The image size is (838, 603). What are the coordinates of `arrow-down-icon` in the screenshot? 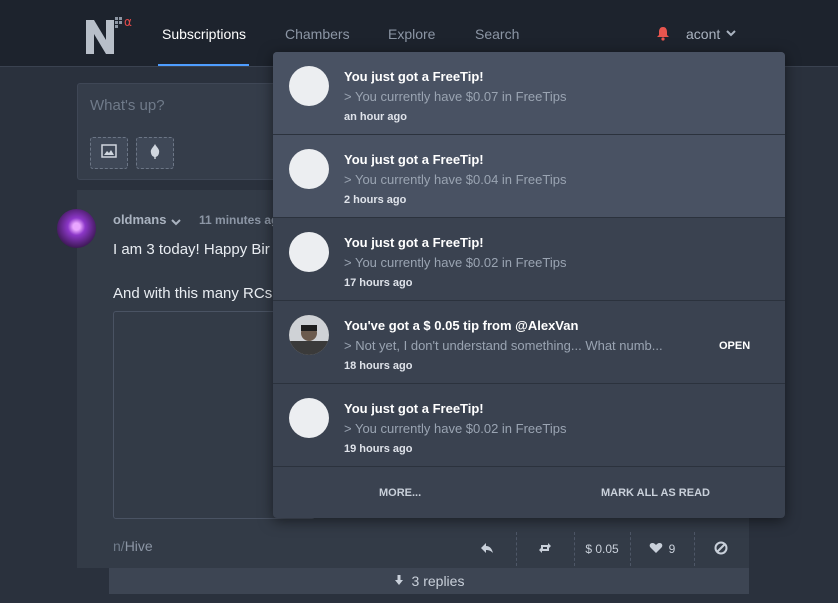 It's located at (399, 581).